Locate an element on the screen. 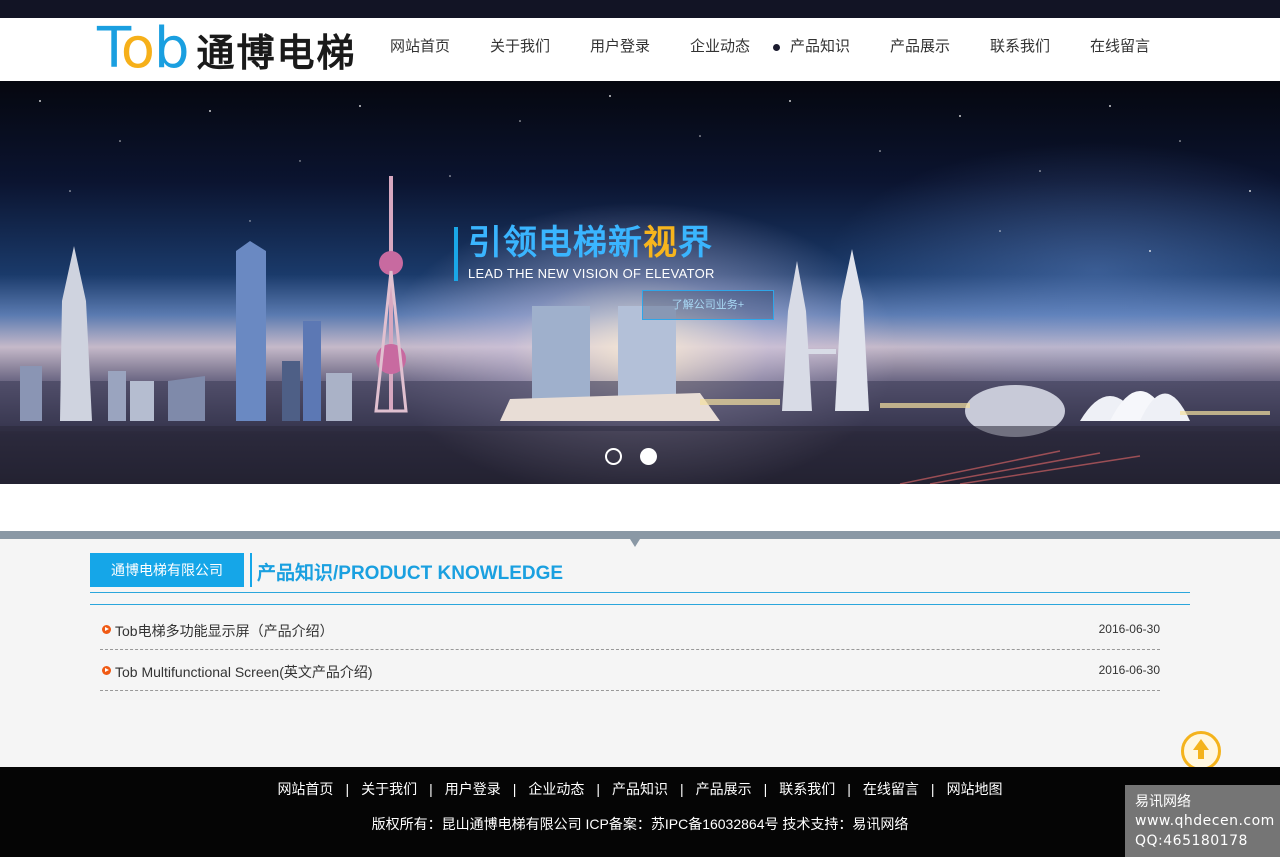  nav-item-home: 网站首页 is located at coordinates (420, 49).